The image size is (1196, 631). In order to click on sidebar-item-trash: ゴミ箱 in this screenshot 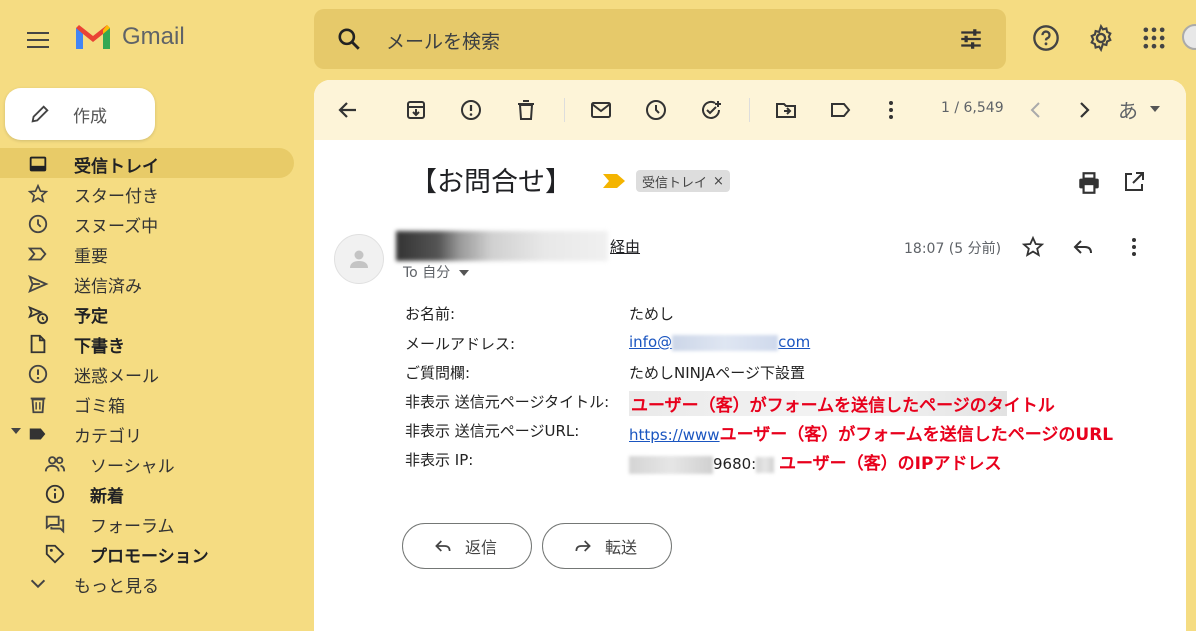, I will do `click(150, 403)`.